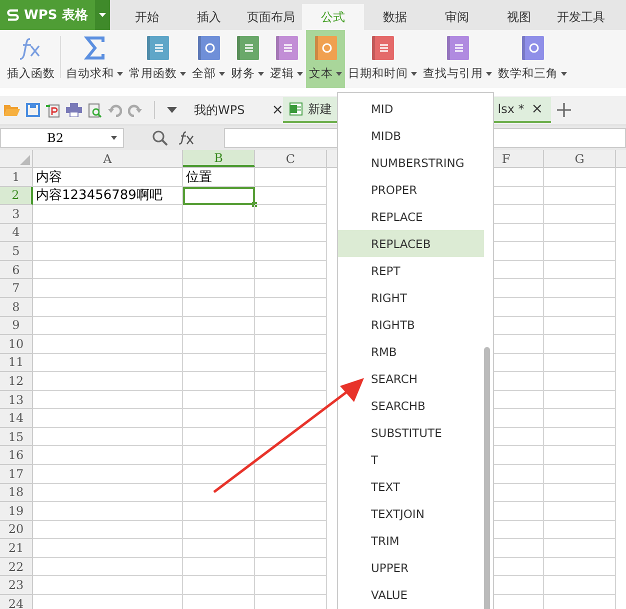 The image size is (626, 609). Describe the element at coordinates (219, 110) in the screenshot. I see `tab-title: 我的WPS` at that location.